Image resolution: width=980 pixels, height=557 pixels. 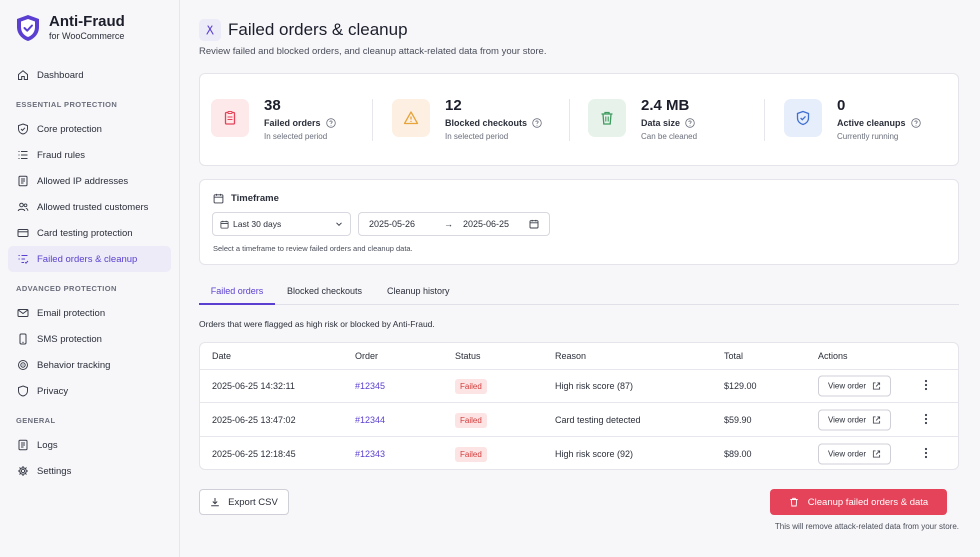 What do you see at coordinates (60, 75) in the screenshot?
I see `sidebar-item-label: Dashboard` at bounding box center [60, 75].